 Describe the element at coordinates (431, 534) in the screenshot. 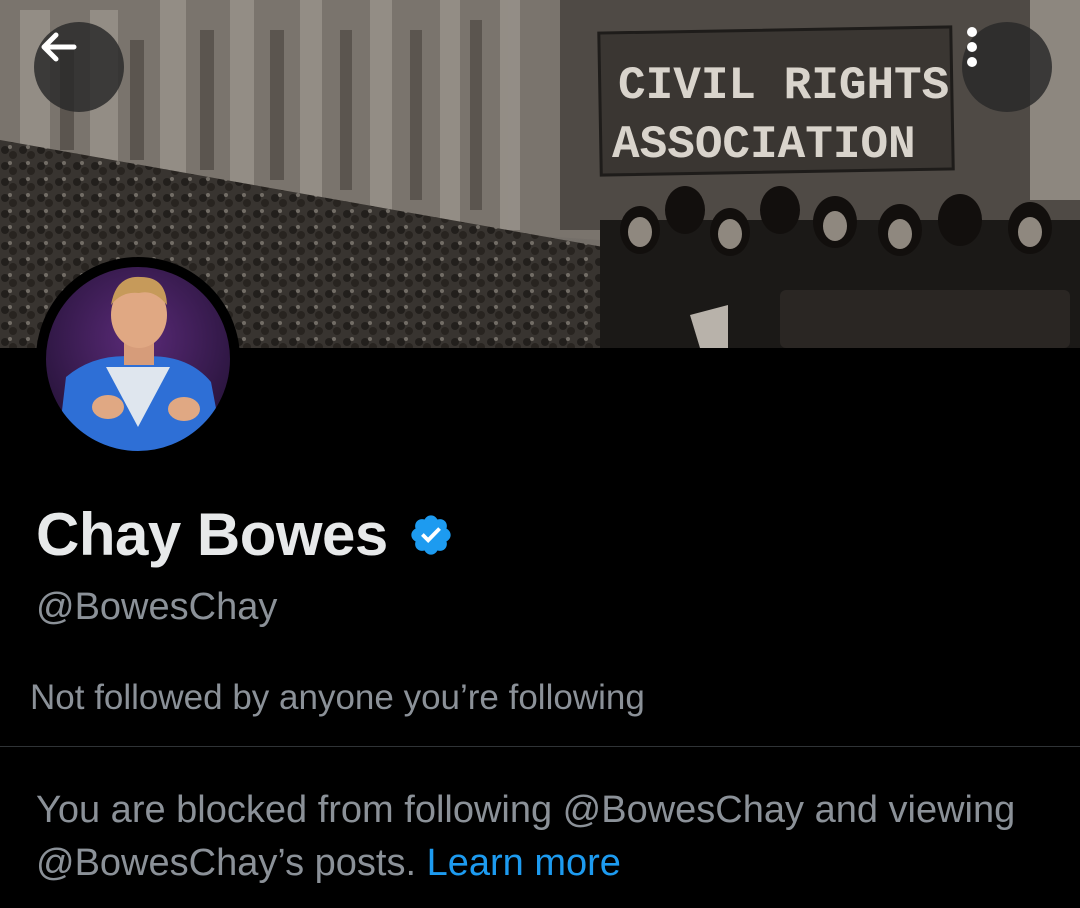

I see `verified-badge-icon` at that location.